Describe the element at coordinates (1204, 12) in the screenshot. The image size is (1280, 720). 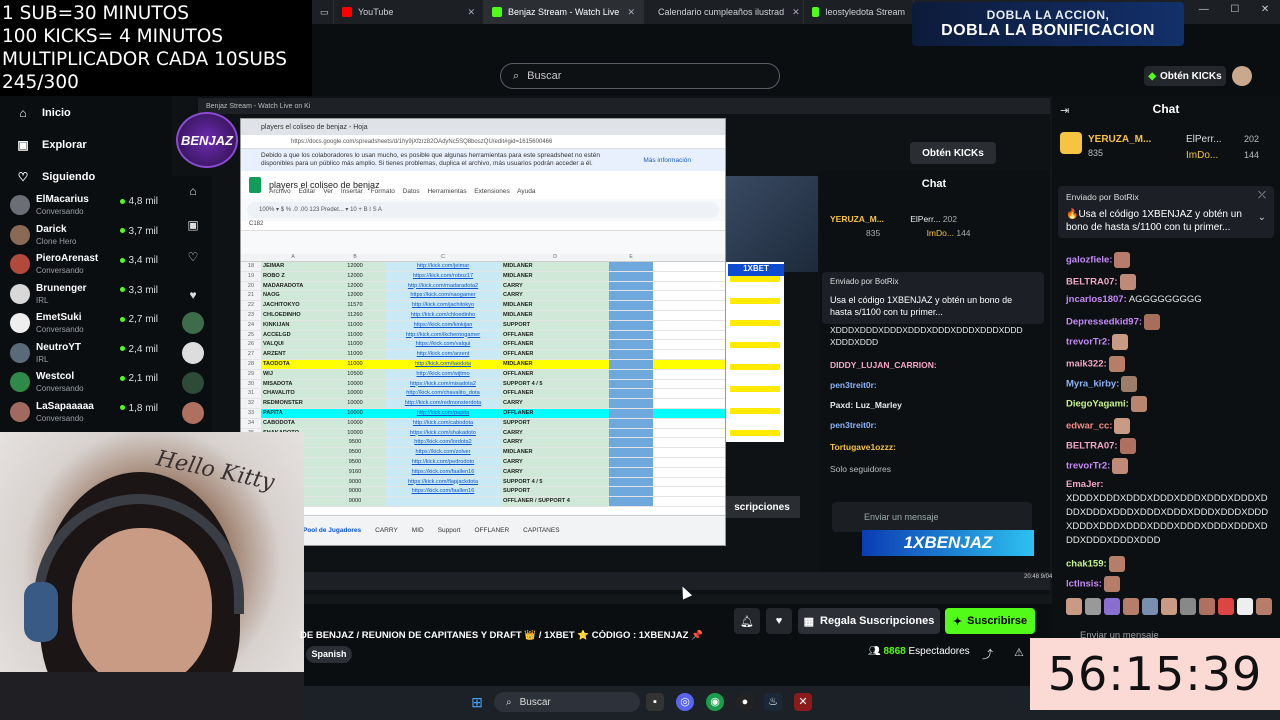
I see `minimize-icon: —` at that location.